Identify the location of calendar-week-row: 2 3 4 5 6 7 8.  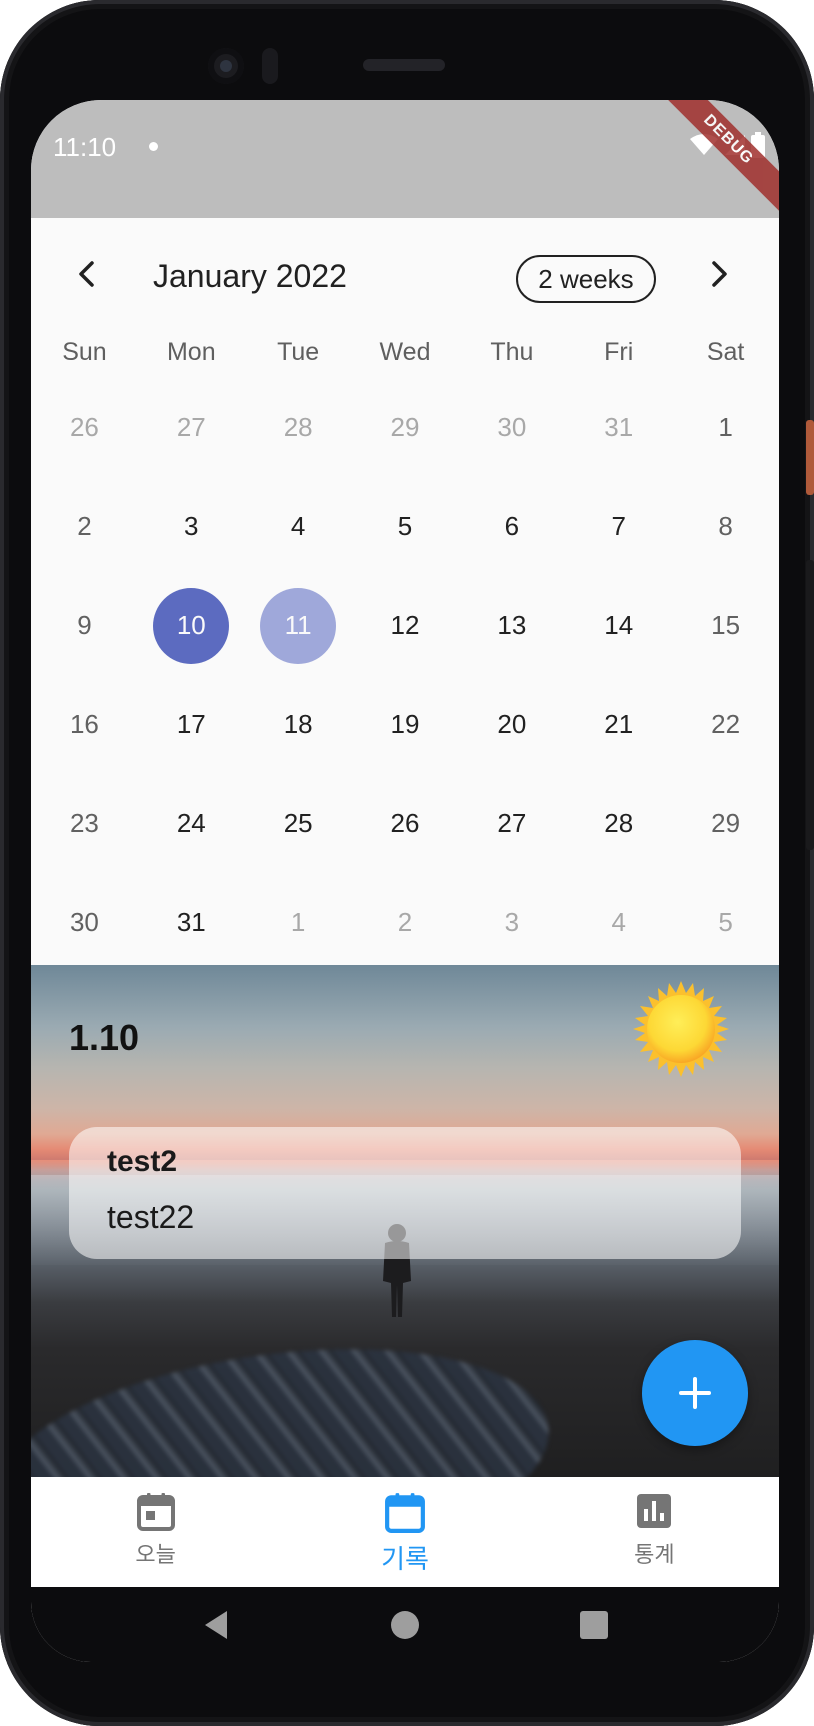
(405, 526).